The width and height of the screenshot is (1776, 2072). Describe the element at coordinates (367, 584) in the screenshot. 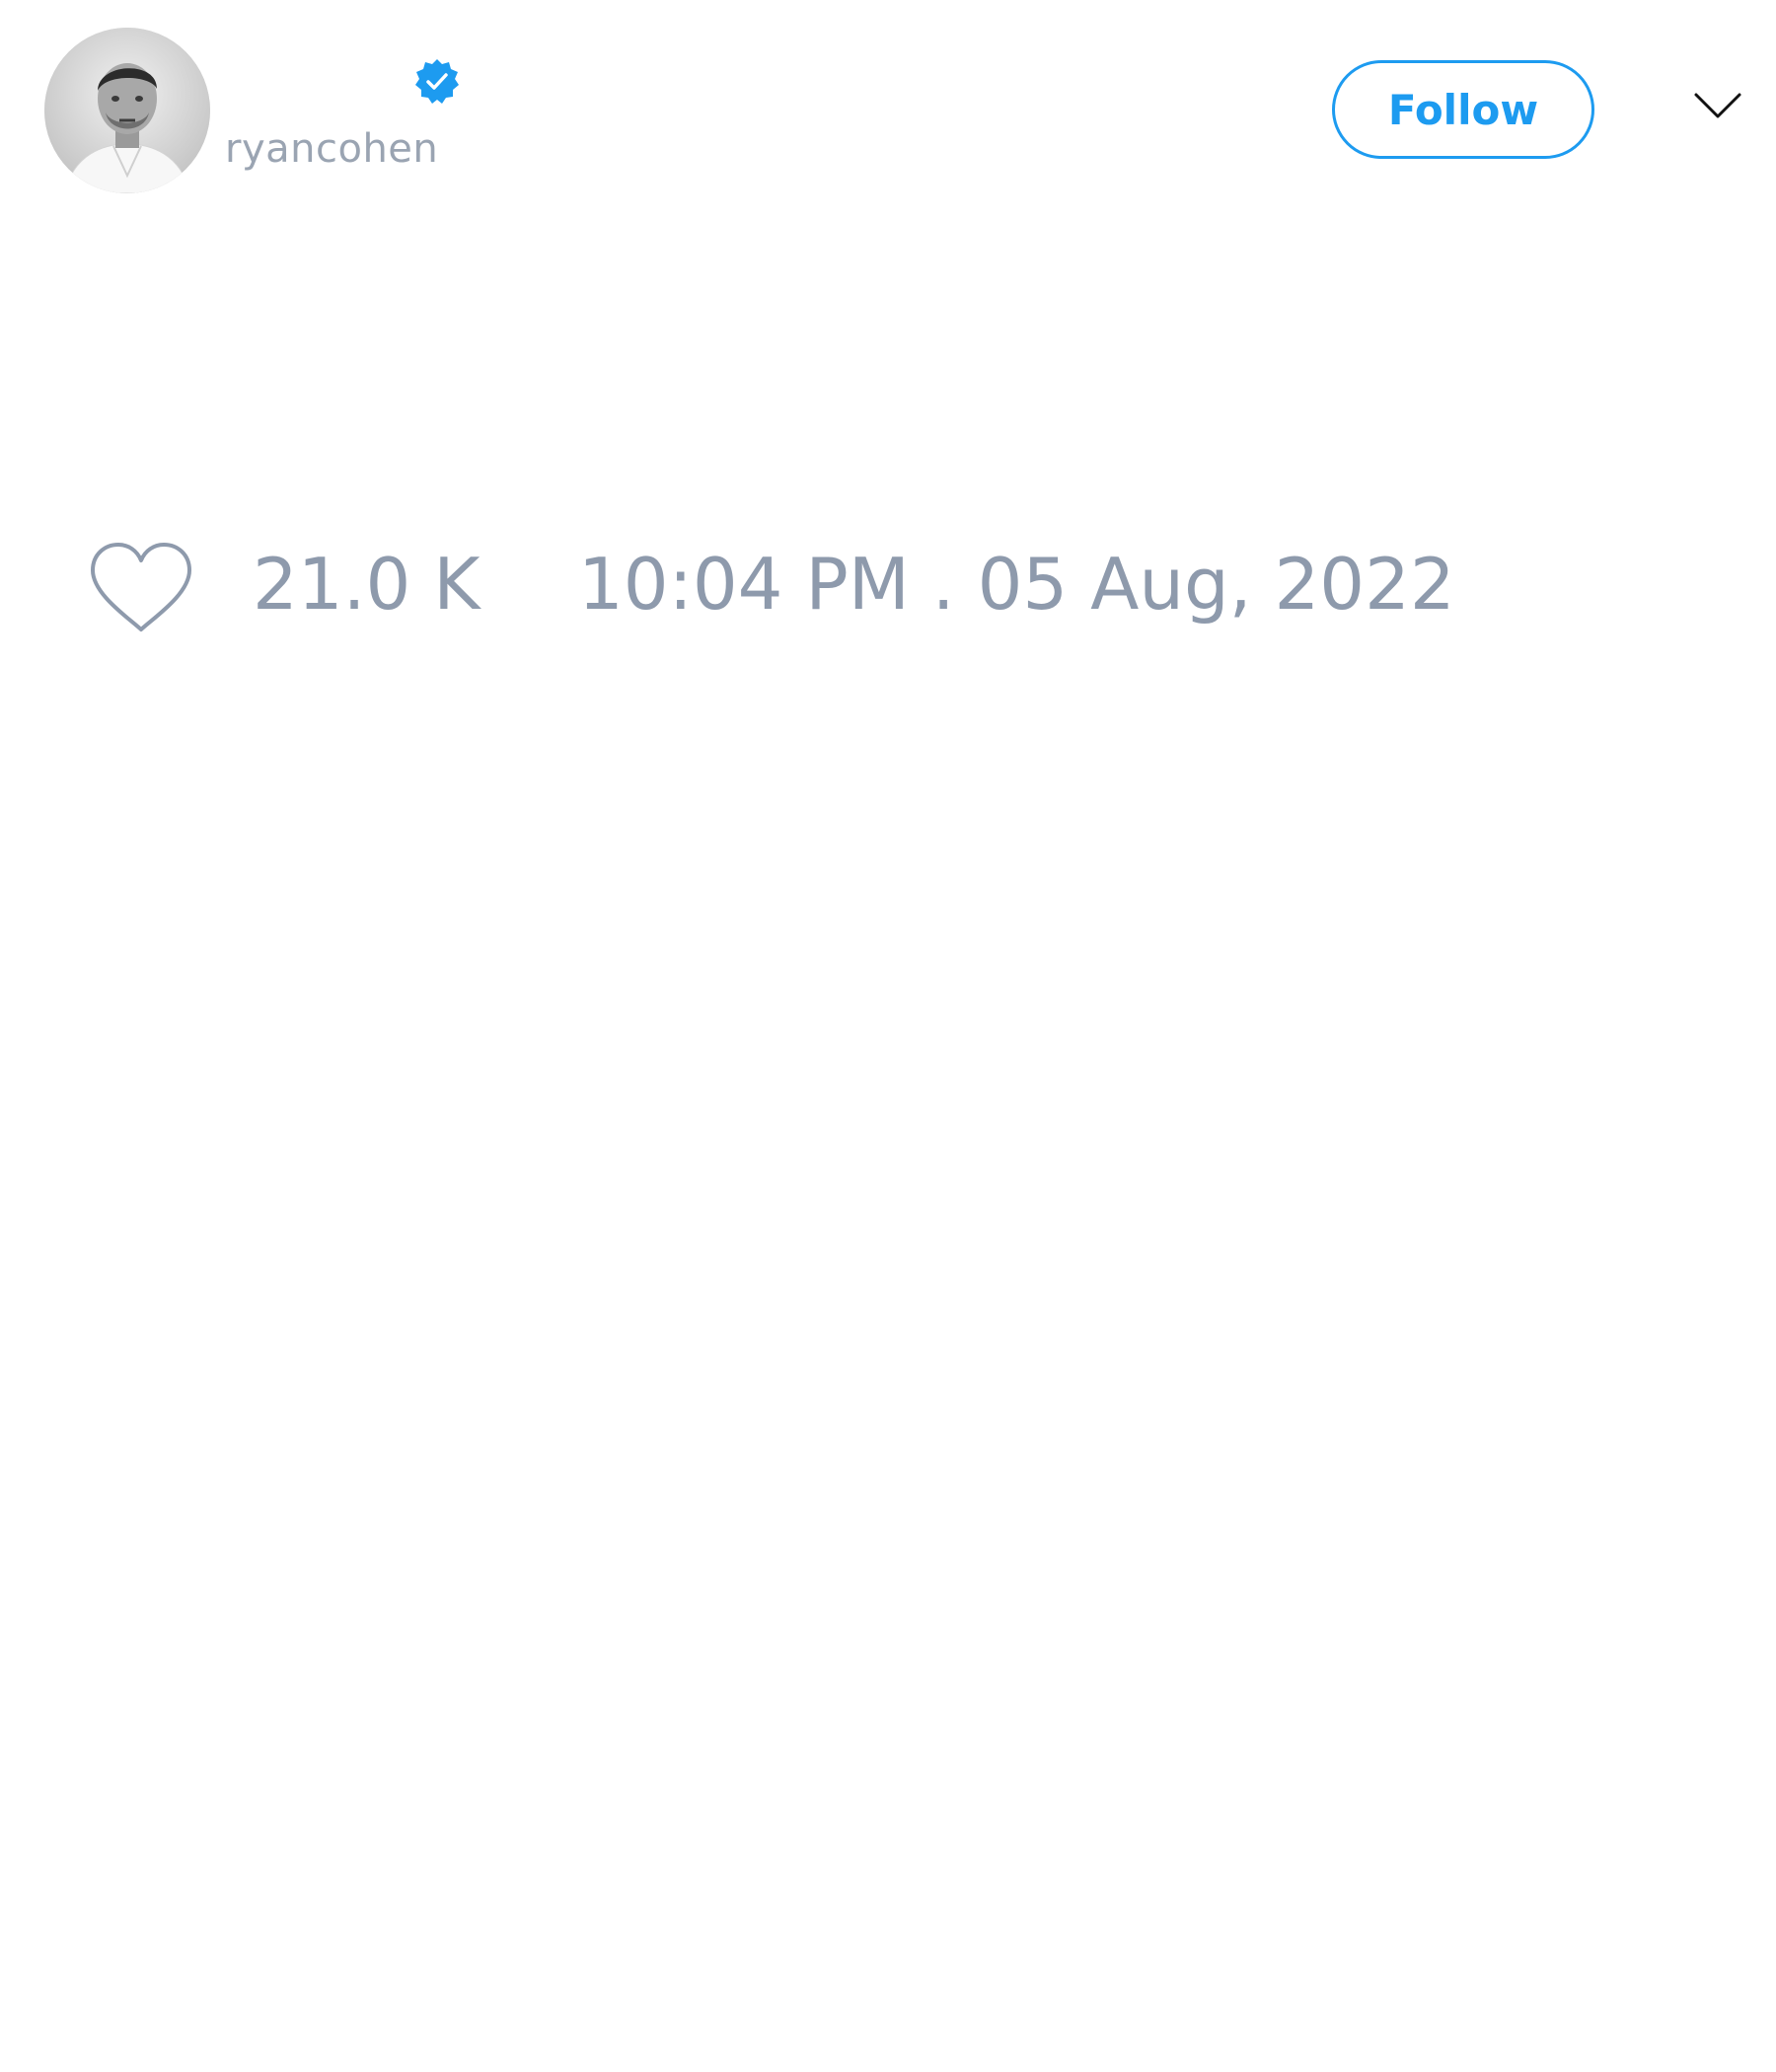

I see `like-count: 21.0 K` at that location.